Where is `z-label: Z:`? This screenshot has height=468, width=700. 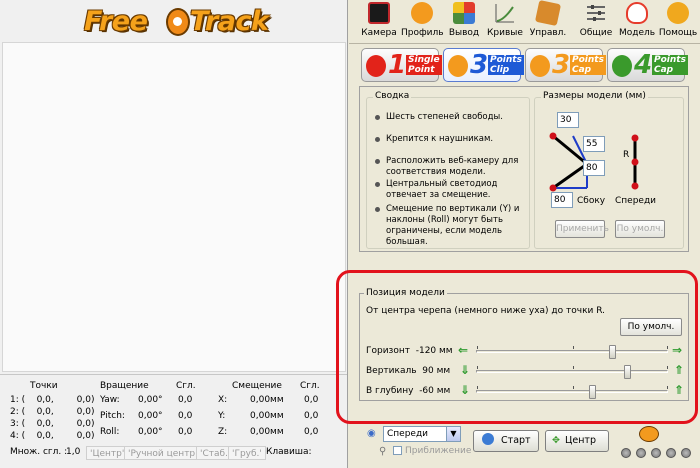 z-label: Z: is located at coordinates (223, 432).